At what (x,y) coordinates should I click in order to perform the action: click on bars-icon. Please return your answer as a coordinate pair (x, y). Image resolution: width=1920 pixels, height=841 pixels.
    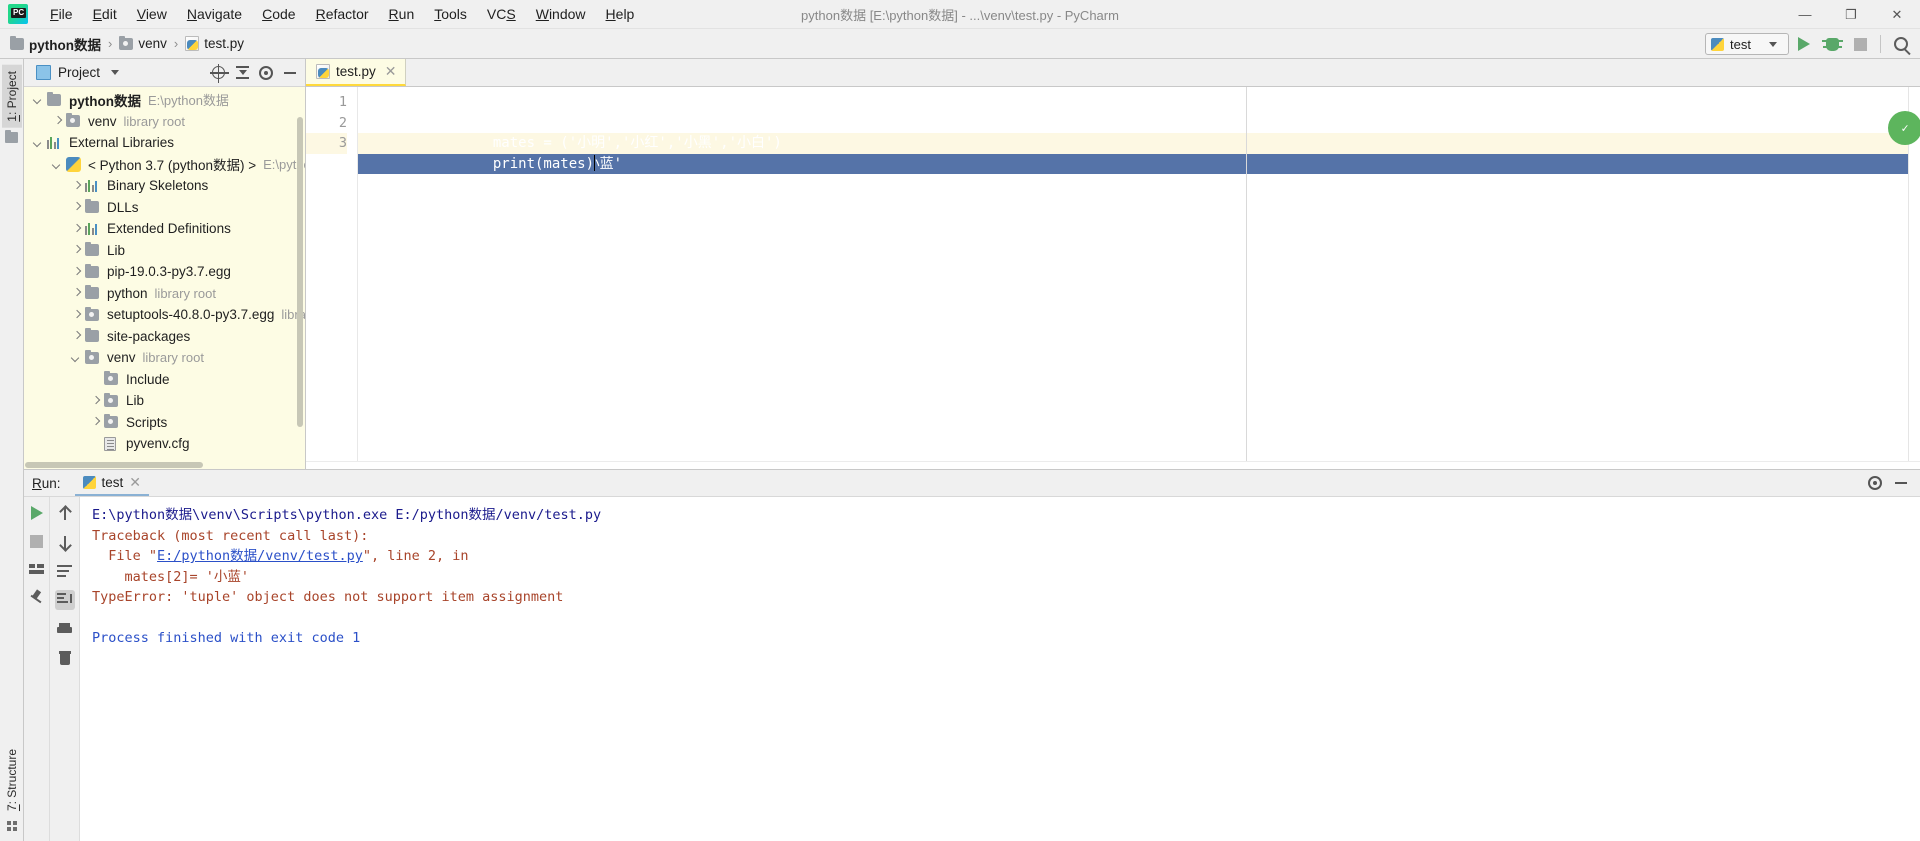
    Looking at the image, I should click on (92, 185).